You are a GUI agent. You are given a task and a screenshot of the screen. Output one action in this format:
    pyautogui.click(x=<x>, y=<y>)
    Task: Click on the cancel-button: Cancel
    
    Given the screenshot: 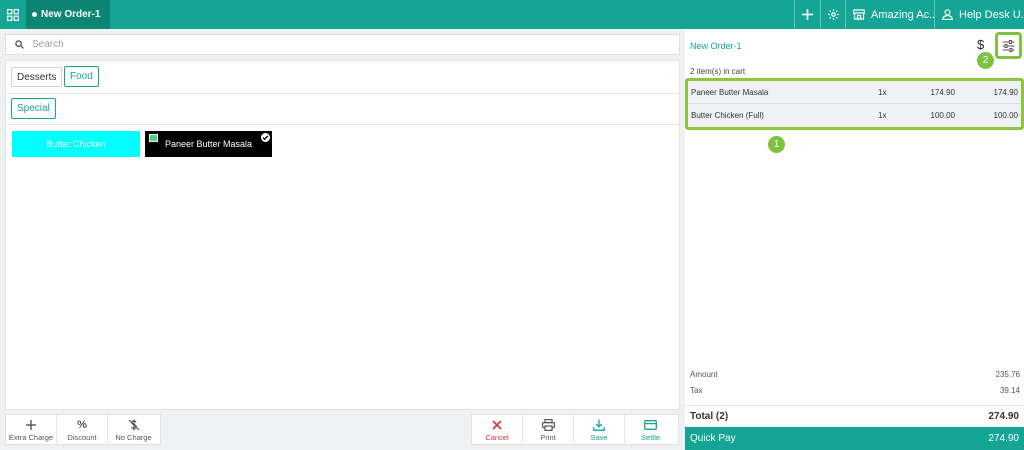 What is the action you would take?
    pyautogui.click(x=497, y=429)
    